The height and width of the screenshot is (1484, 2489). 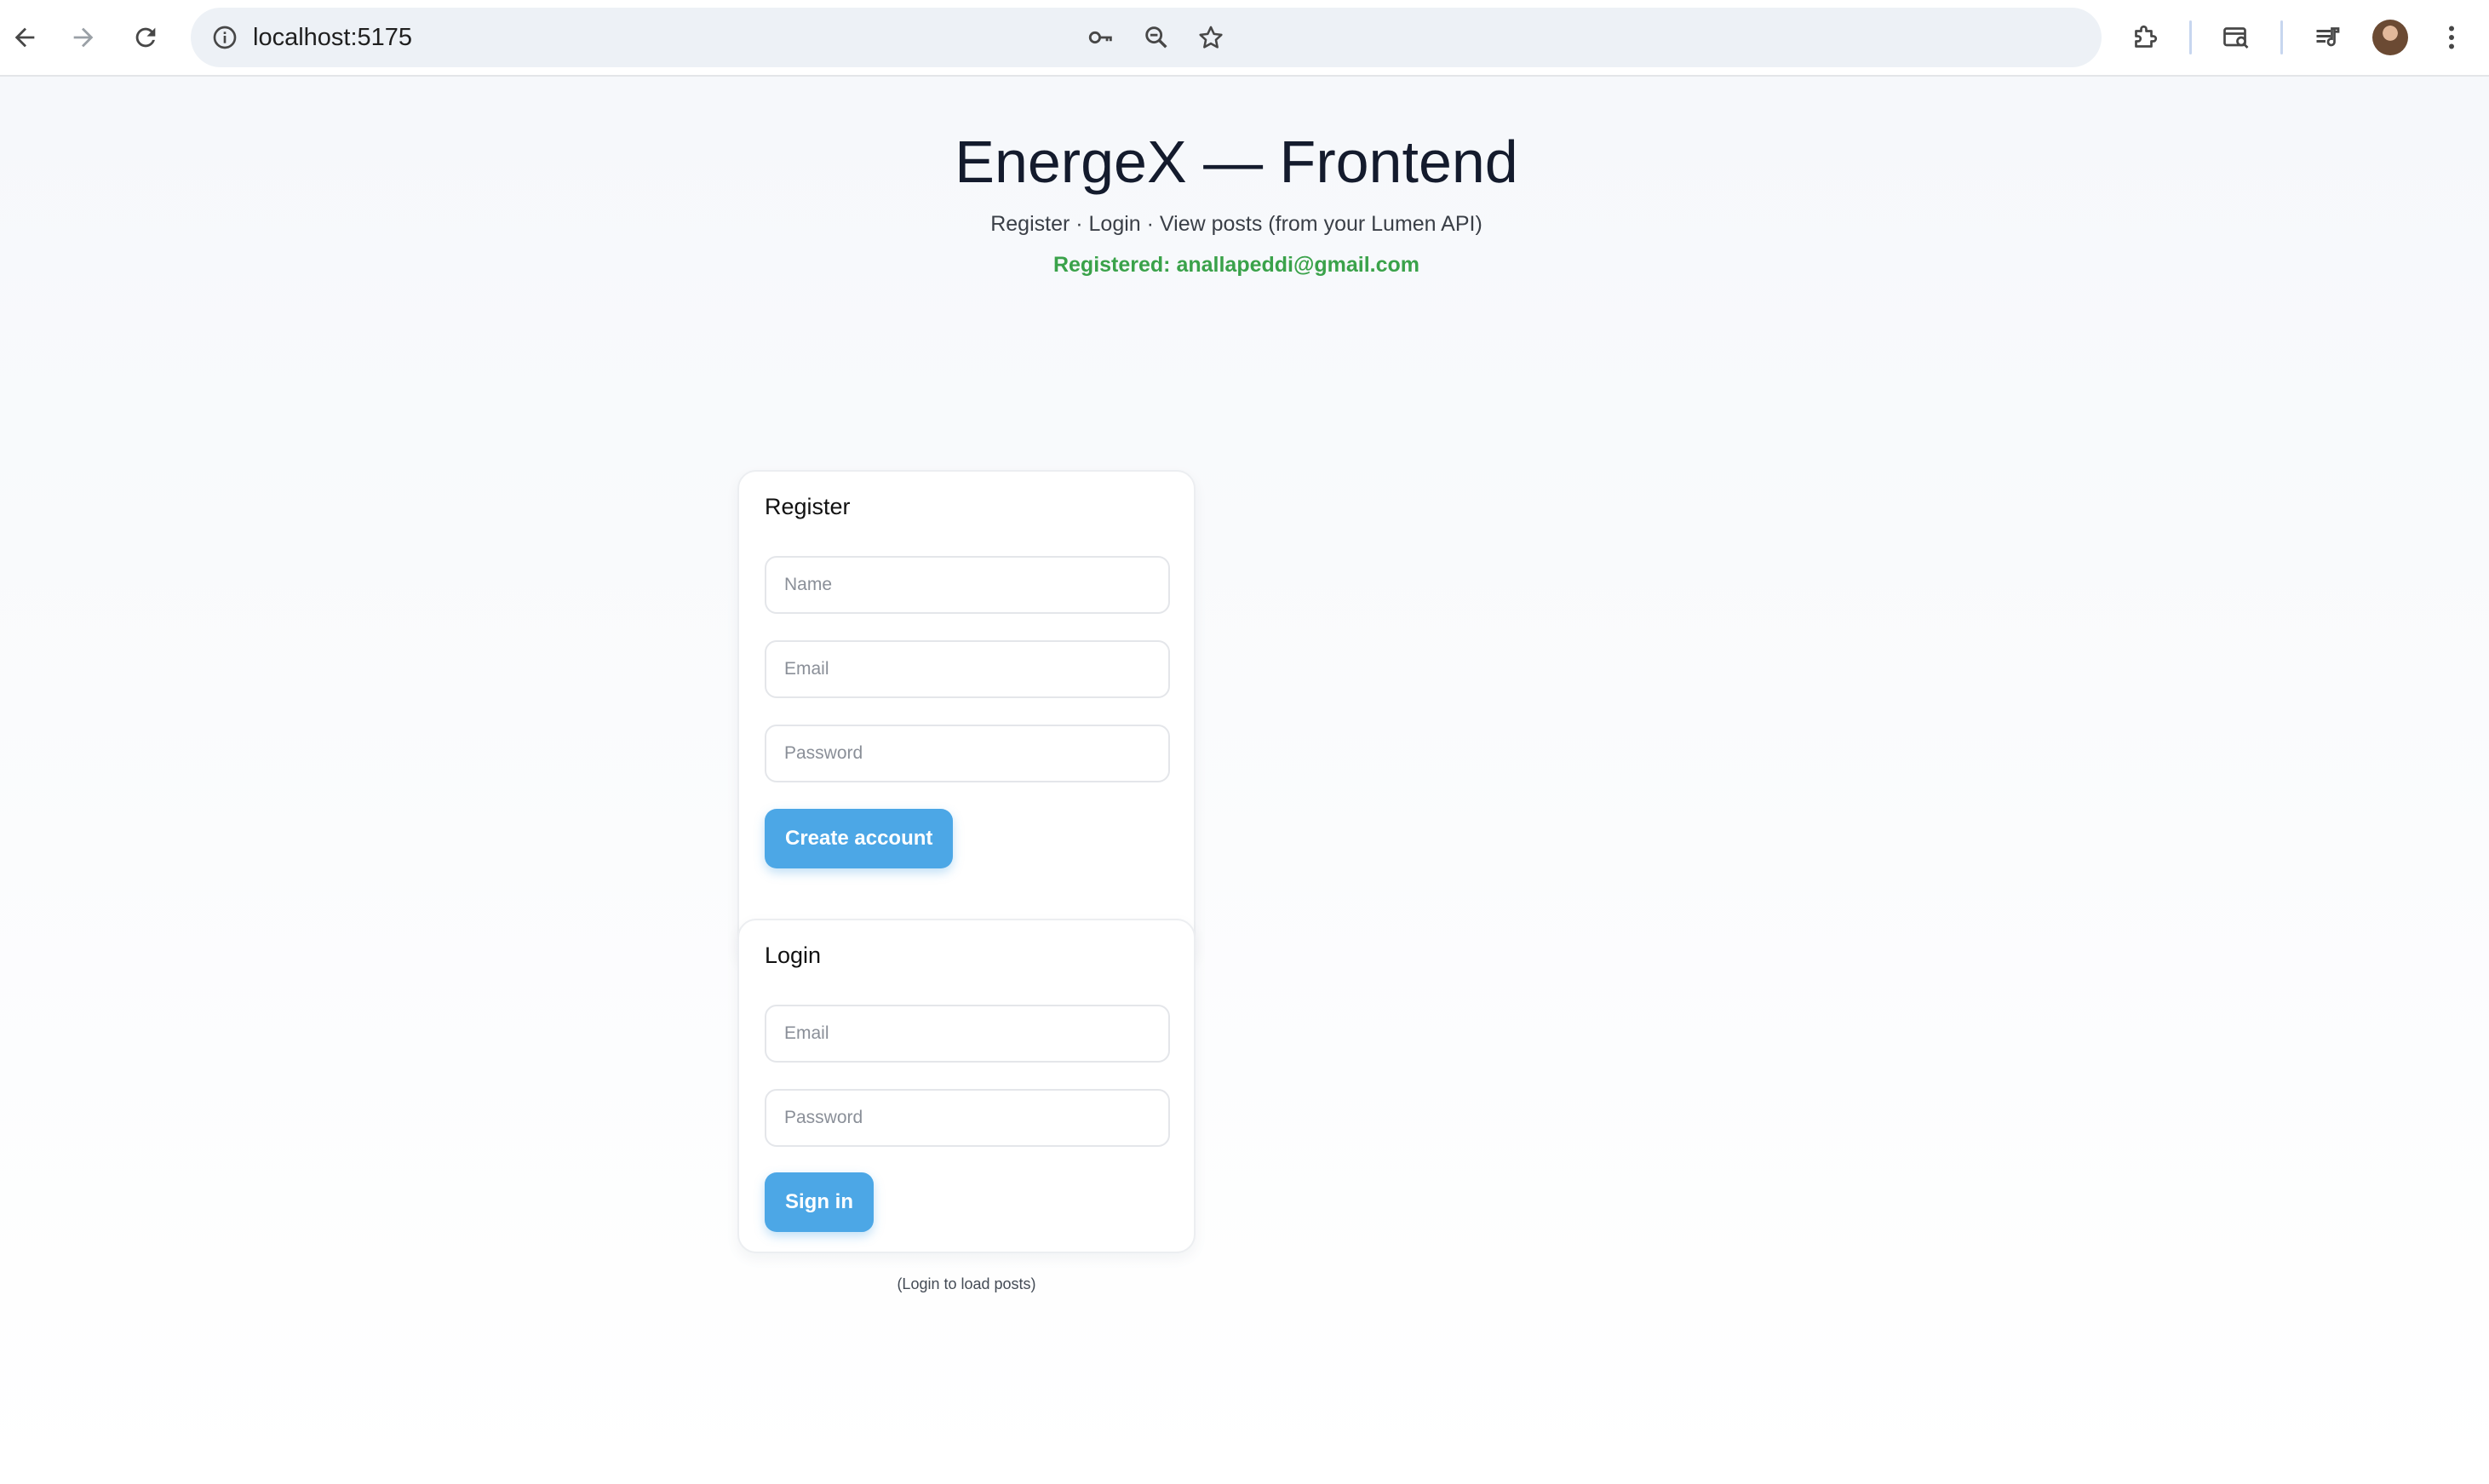 I want to click on url-text: localhost:5175, so click(x=332, y=37).